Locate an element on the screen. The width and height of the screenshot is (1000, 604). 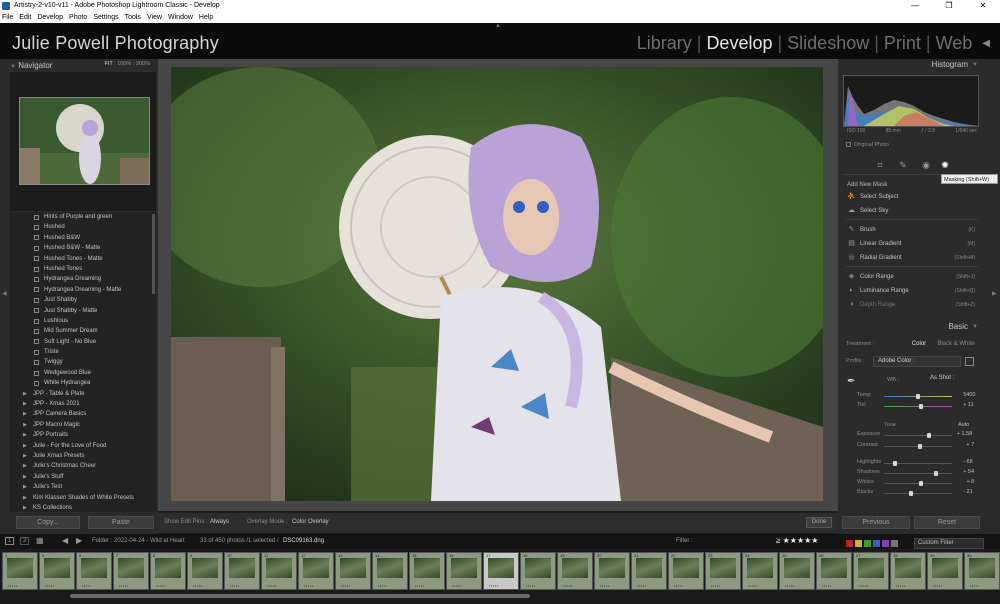
preset-item: Hushed Tones is located at coordinates (83, 269).